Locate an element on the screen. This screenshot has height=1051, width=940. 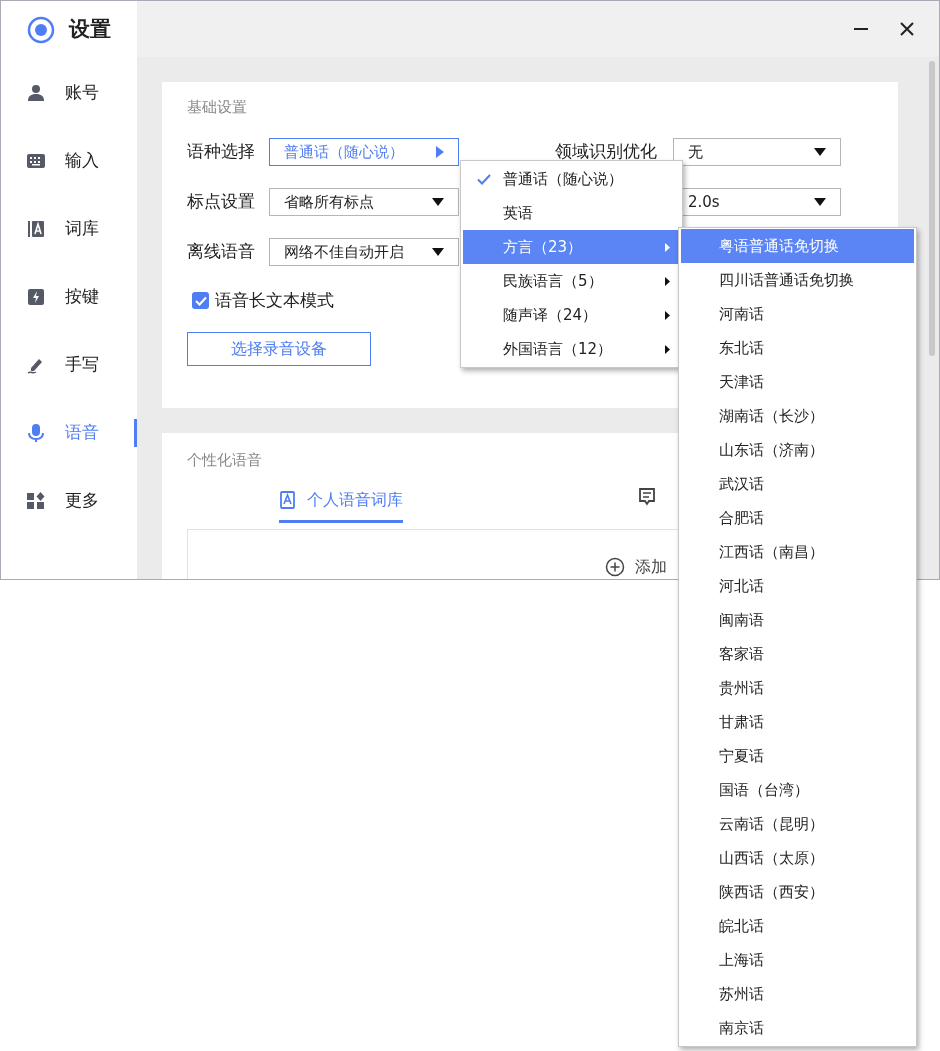
section-title: 个性化语音 is located at coordinates (224, 460).